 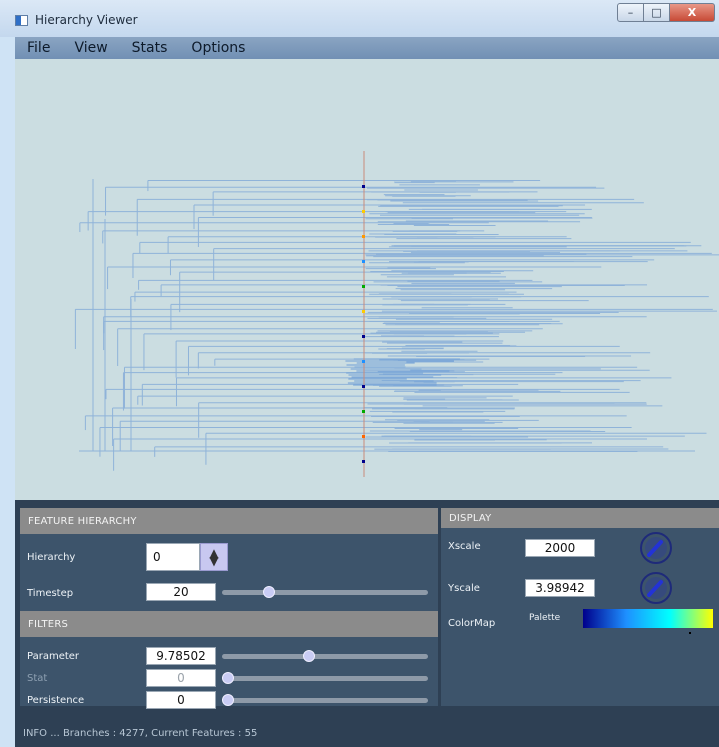 What do you see at coordinates (32, 48) in the screenshot?
I see `menu-file: File` at bounding box center [32, 48].